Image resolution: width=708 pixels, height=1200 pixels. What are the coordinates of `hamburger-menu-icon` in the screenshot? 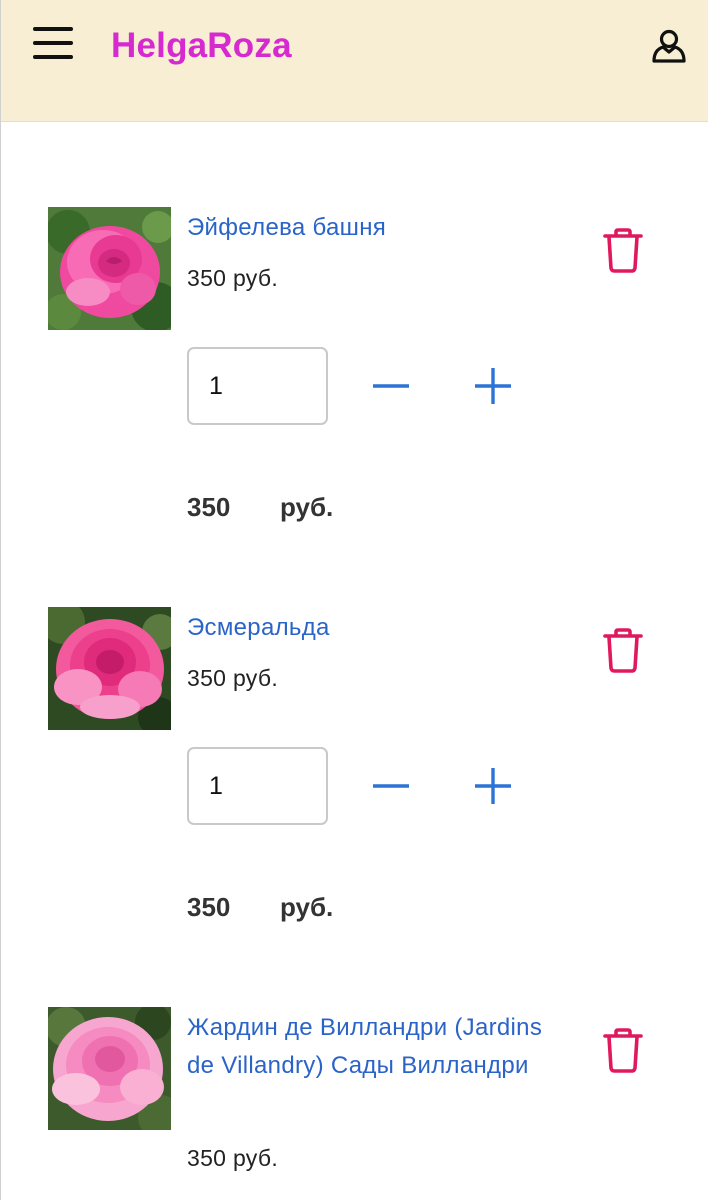 It's located at (54, 44).